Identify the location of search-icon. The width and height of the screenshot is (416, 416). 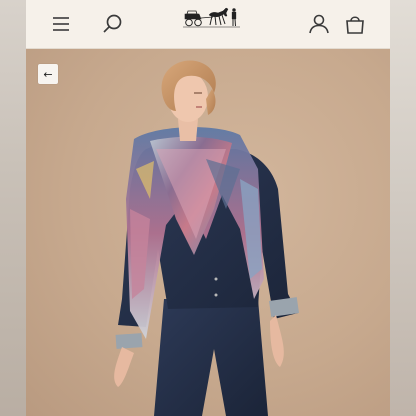
(113, 24).